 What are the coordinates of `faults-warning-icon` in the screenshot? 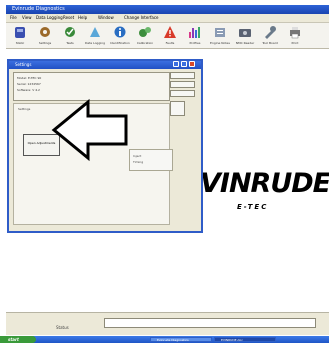 It's located at (170, 32).